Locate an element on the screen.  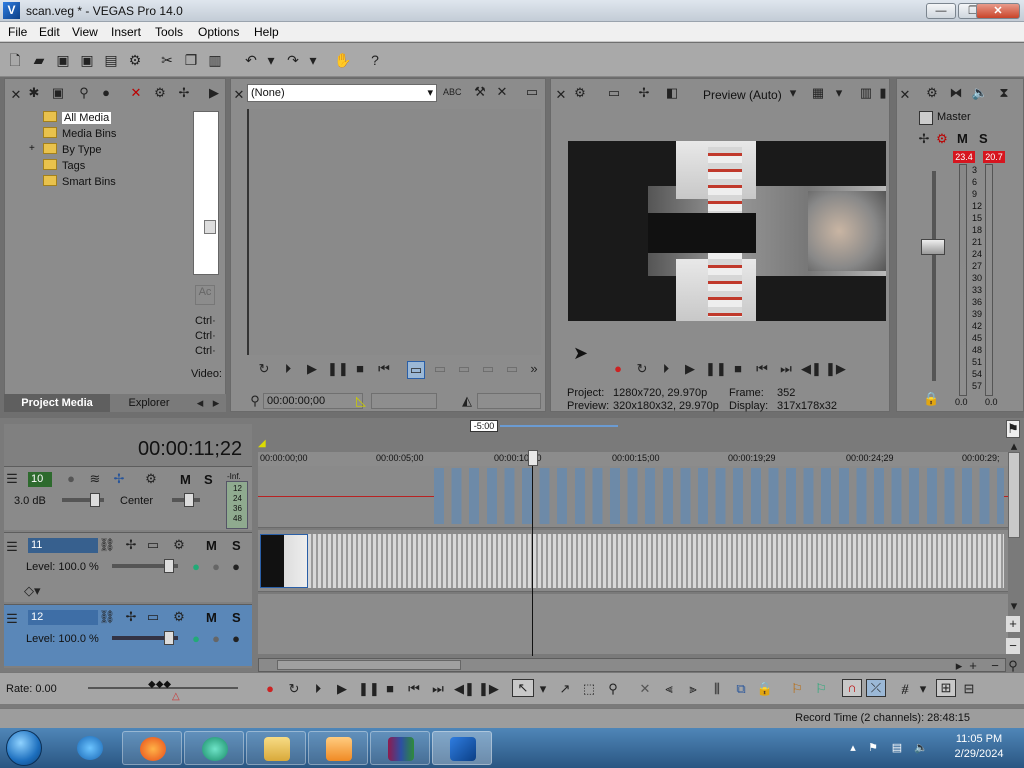
parent-overlay-icon: ● is located at coordinates (216, 639).